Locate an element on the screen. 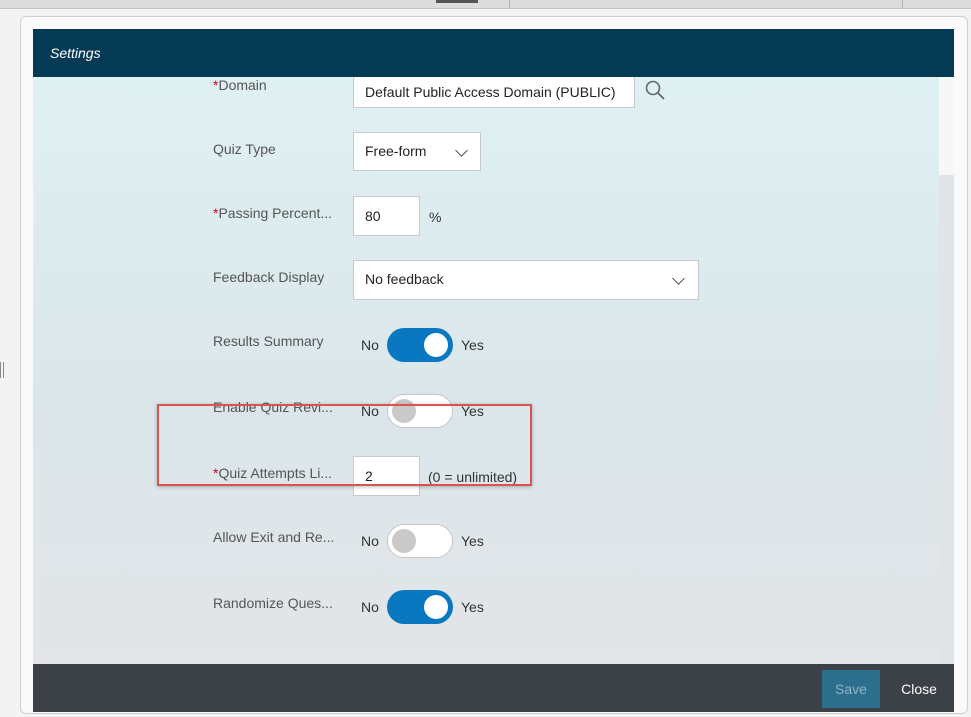 This screenshot has width=971, height=717. browser-top-bar is located at coordinates (485, 4).